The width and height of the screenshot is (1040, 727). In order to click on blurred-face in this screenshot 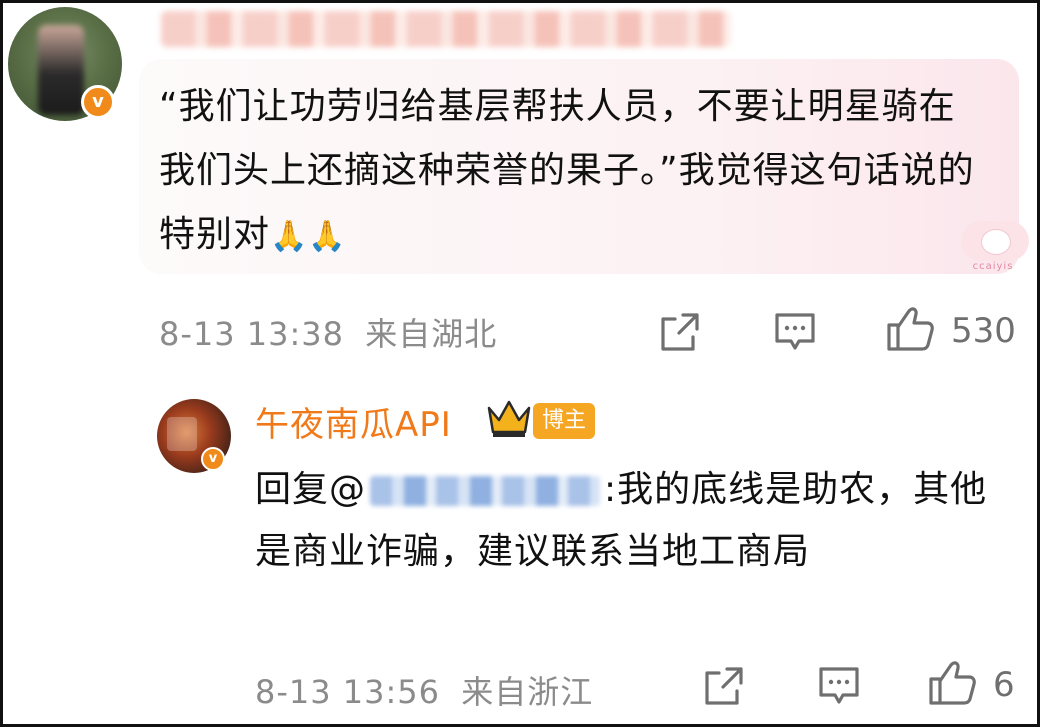, I will do `click(61, 70)`.